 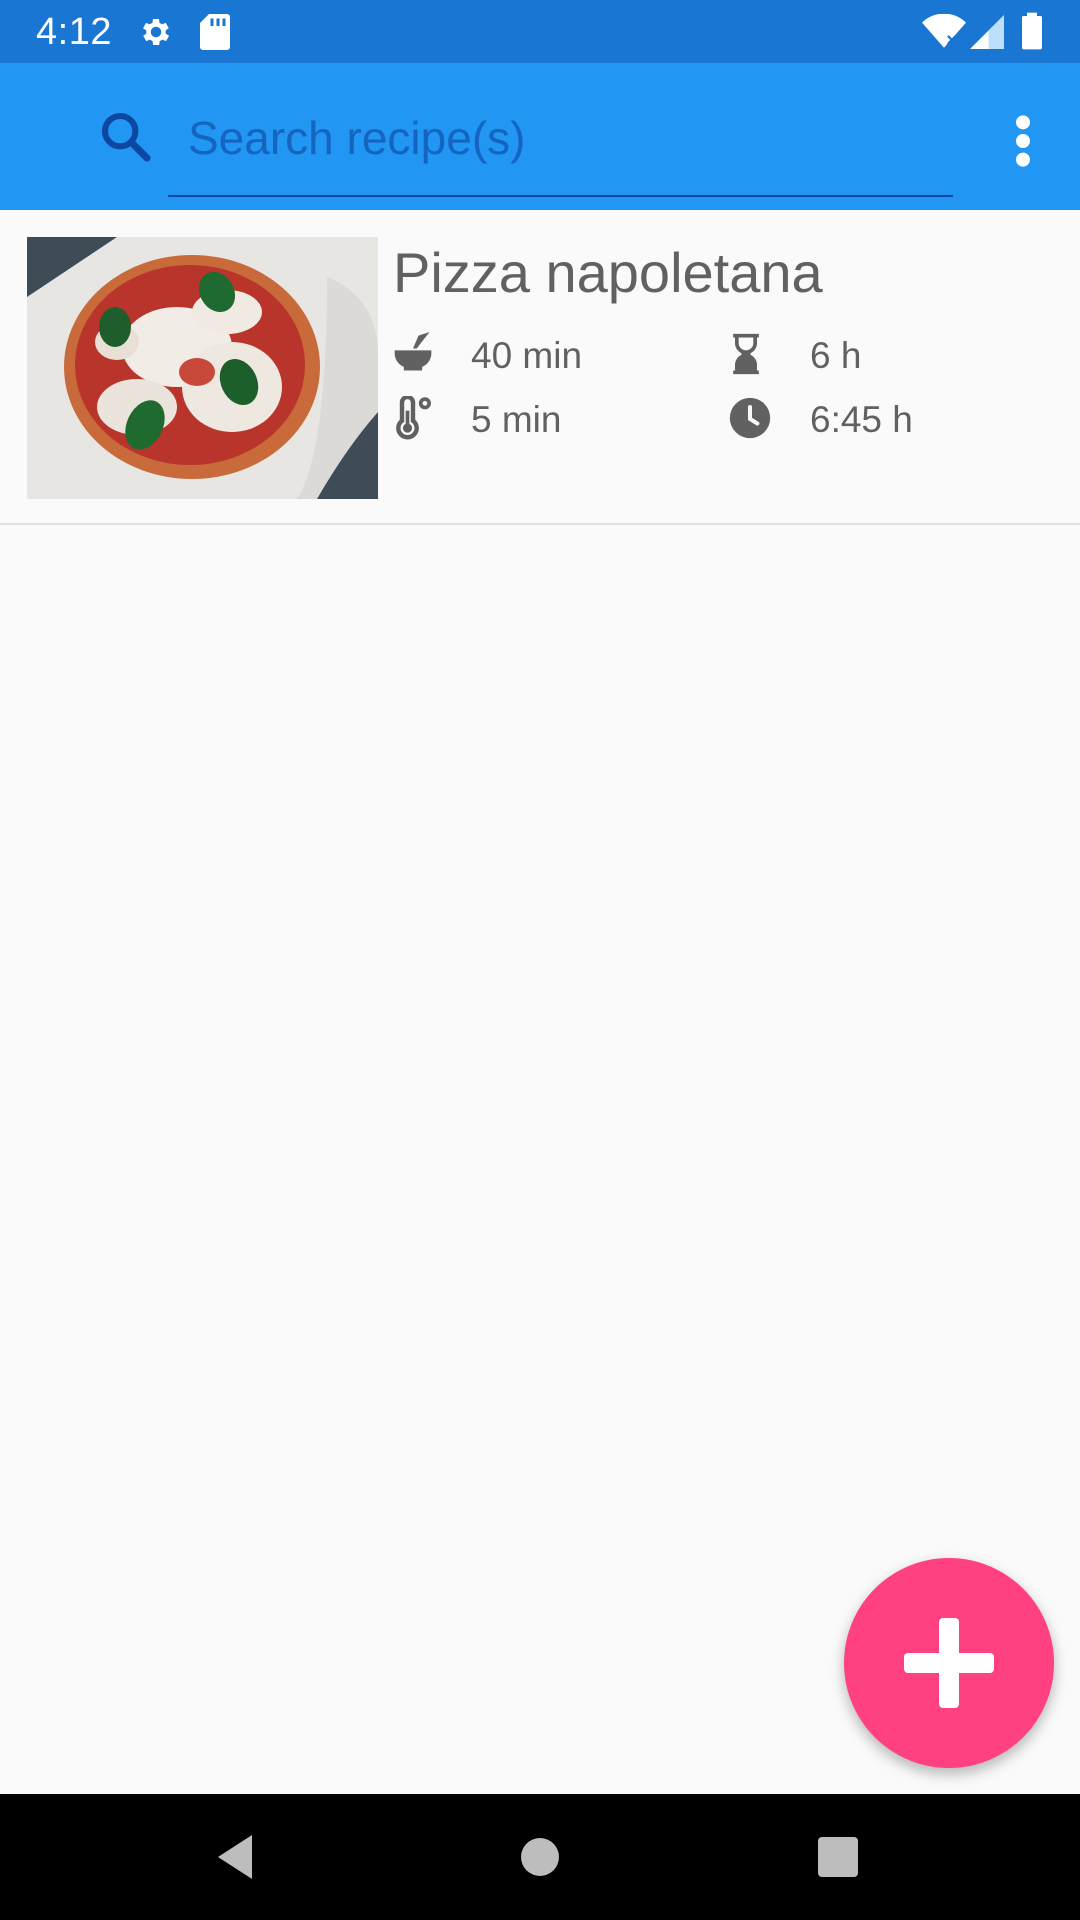 I want to click on mortar-pestle-icon, so click(x=413, y=351).